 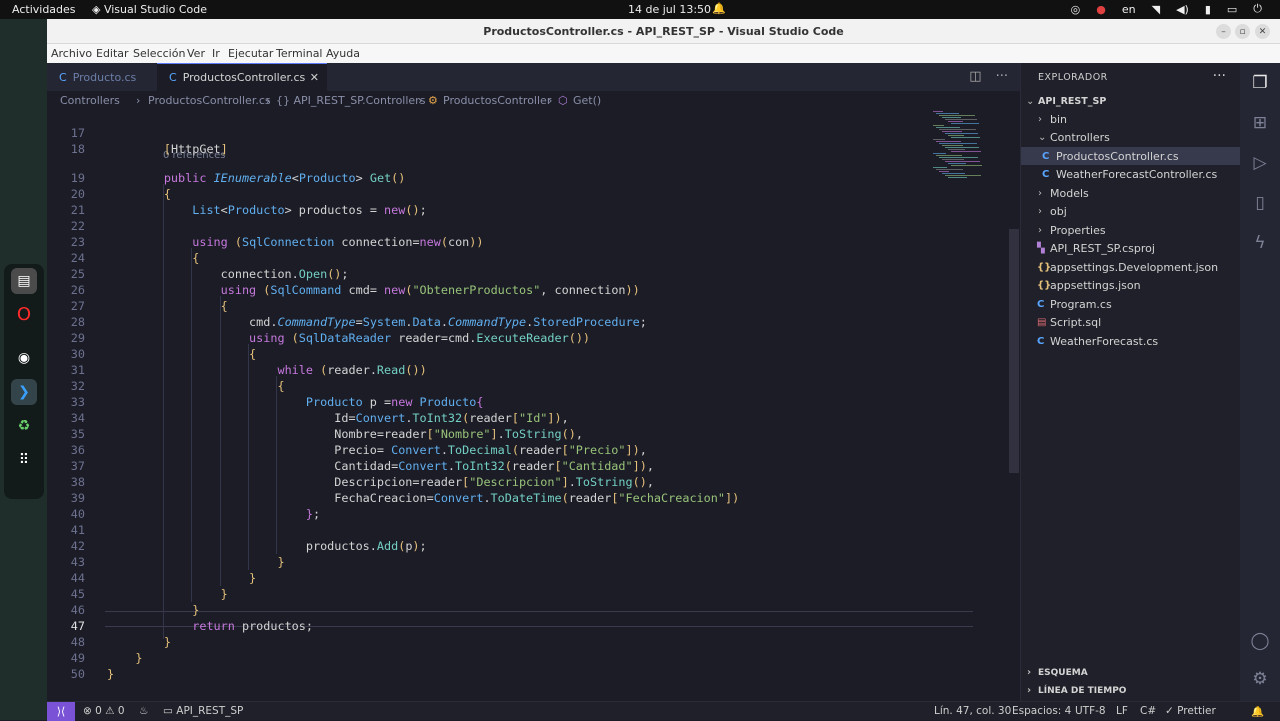 What do you see at coordinates (1182, 9) in the screenshot?
I see `volume-icon: ◀)` at bounding box center [1182, 9].